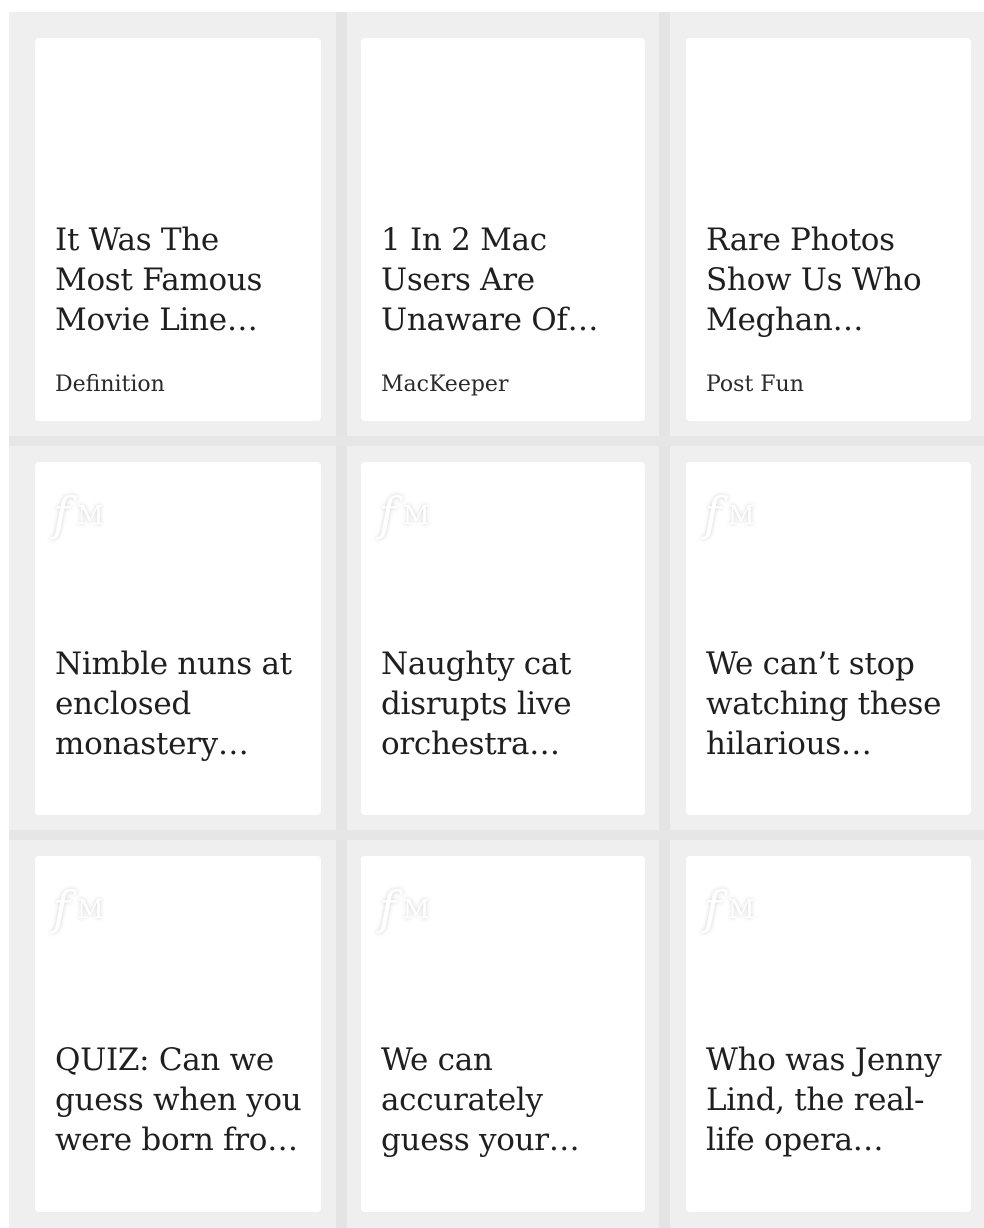 Image resolution: width=984 pixels, height=1228 pixels. Describe the element at coordinates (110, 384) in the screenshot. I see `card-source: Definition` at that location.